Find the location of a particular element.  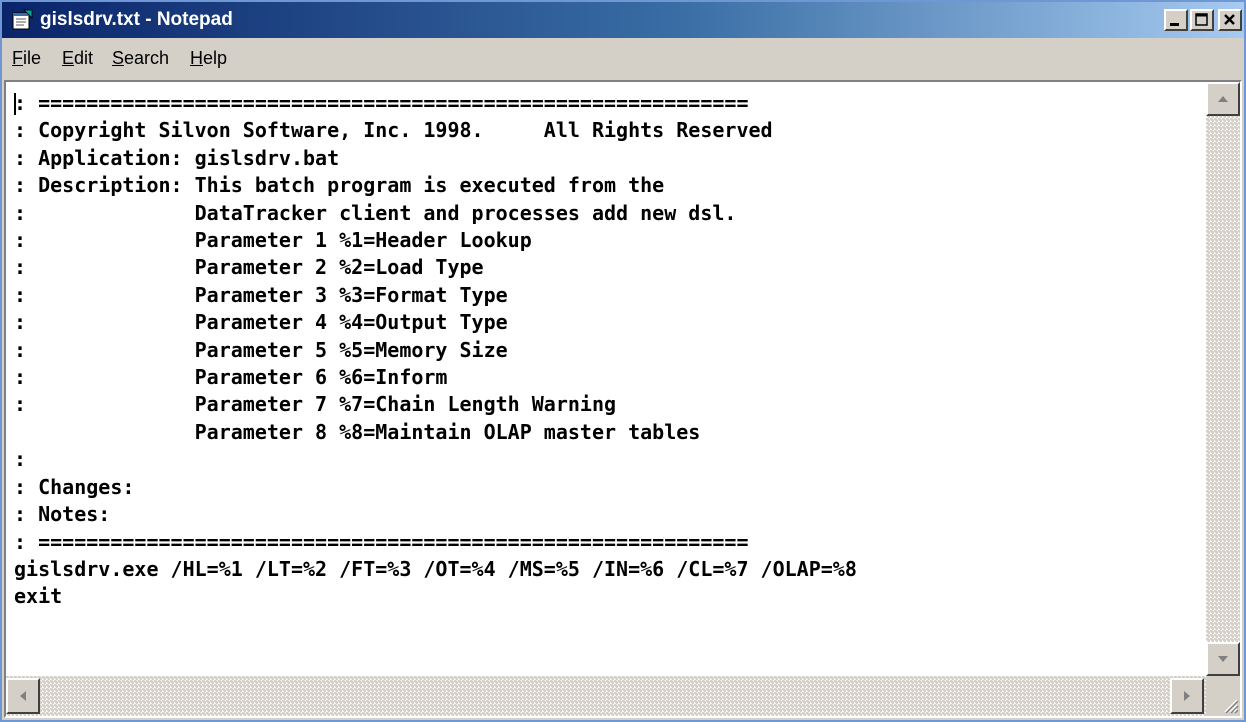

menu-help-label: elp is located at coordinates (215, 58).